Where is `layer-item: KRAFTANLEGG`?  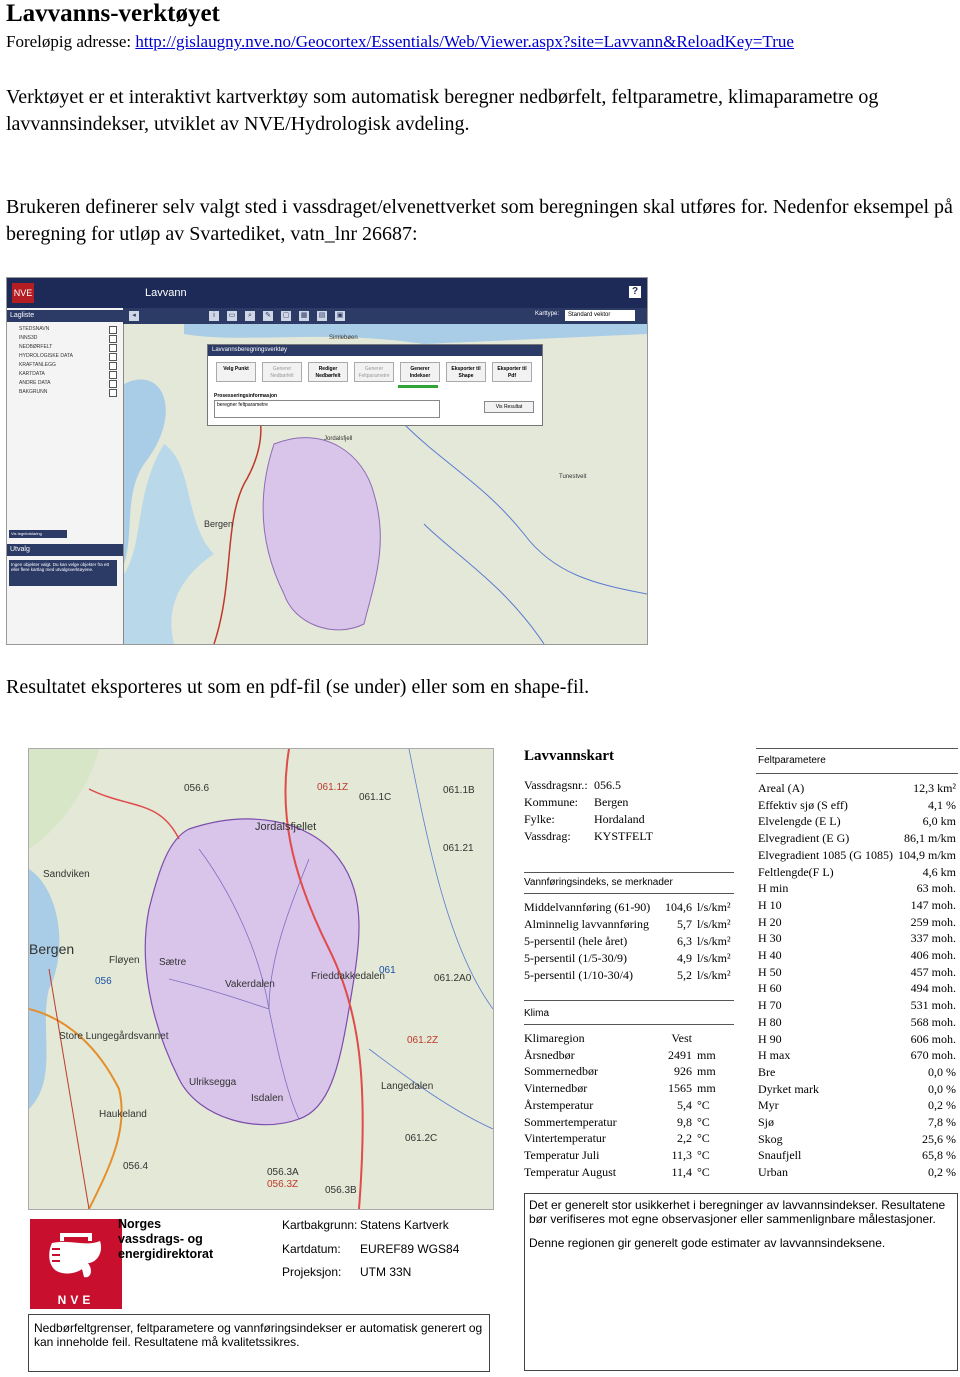
layer-item: KRAFTANLEGG is located at coordinates (37, 365).